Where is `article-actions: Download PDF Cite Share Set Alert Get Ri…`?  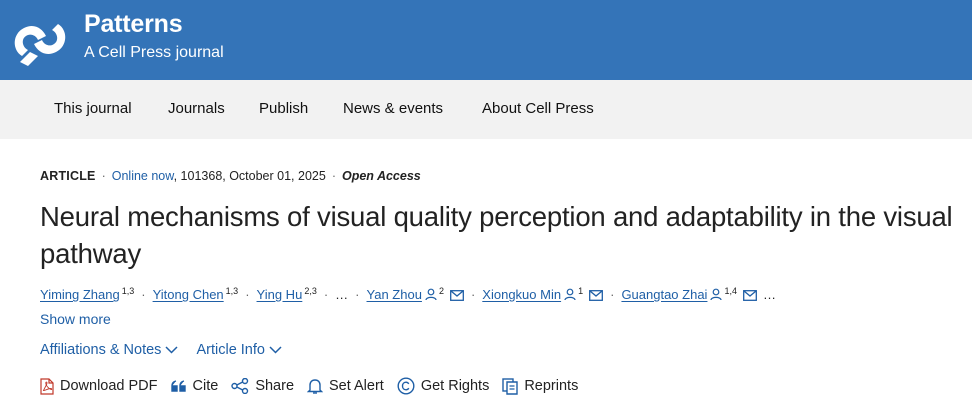
article-actions: Download PDF Cite Share Set Alert Get Ri… is located at coordinates (315, 386).